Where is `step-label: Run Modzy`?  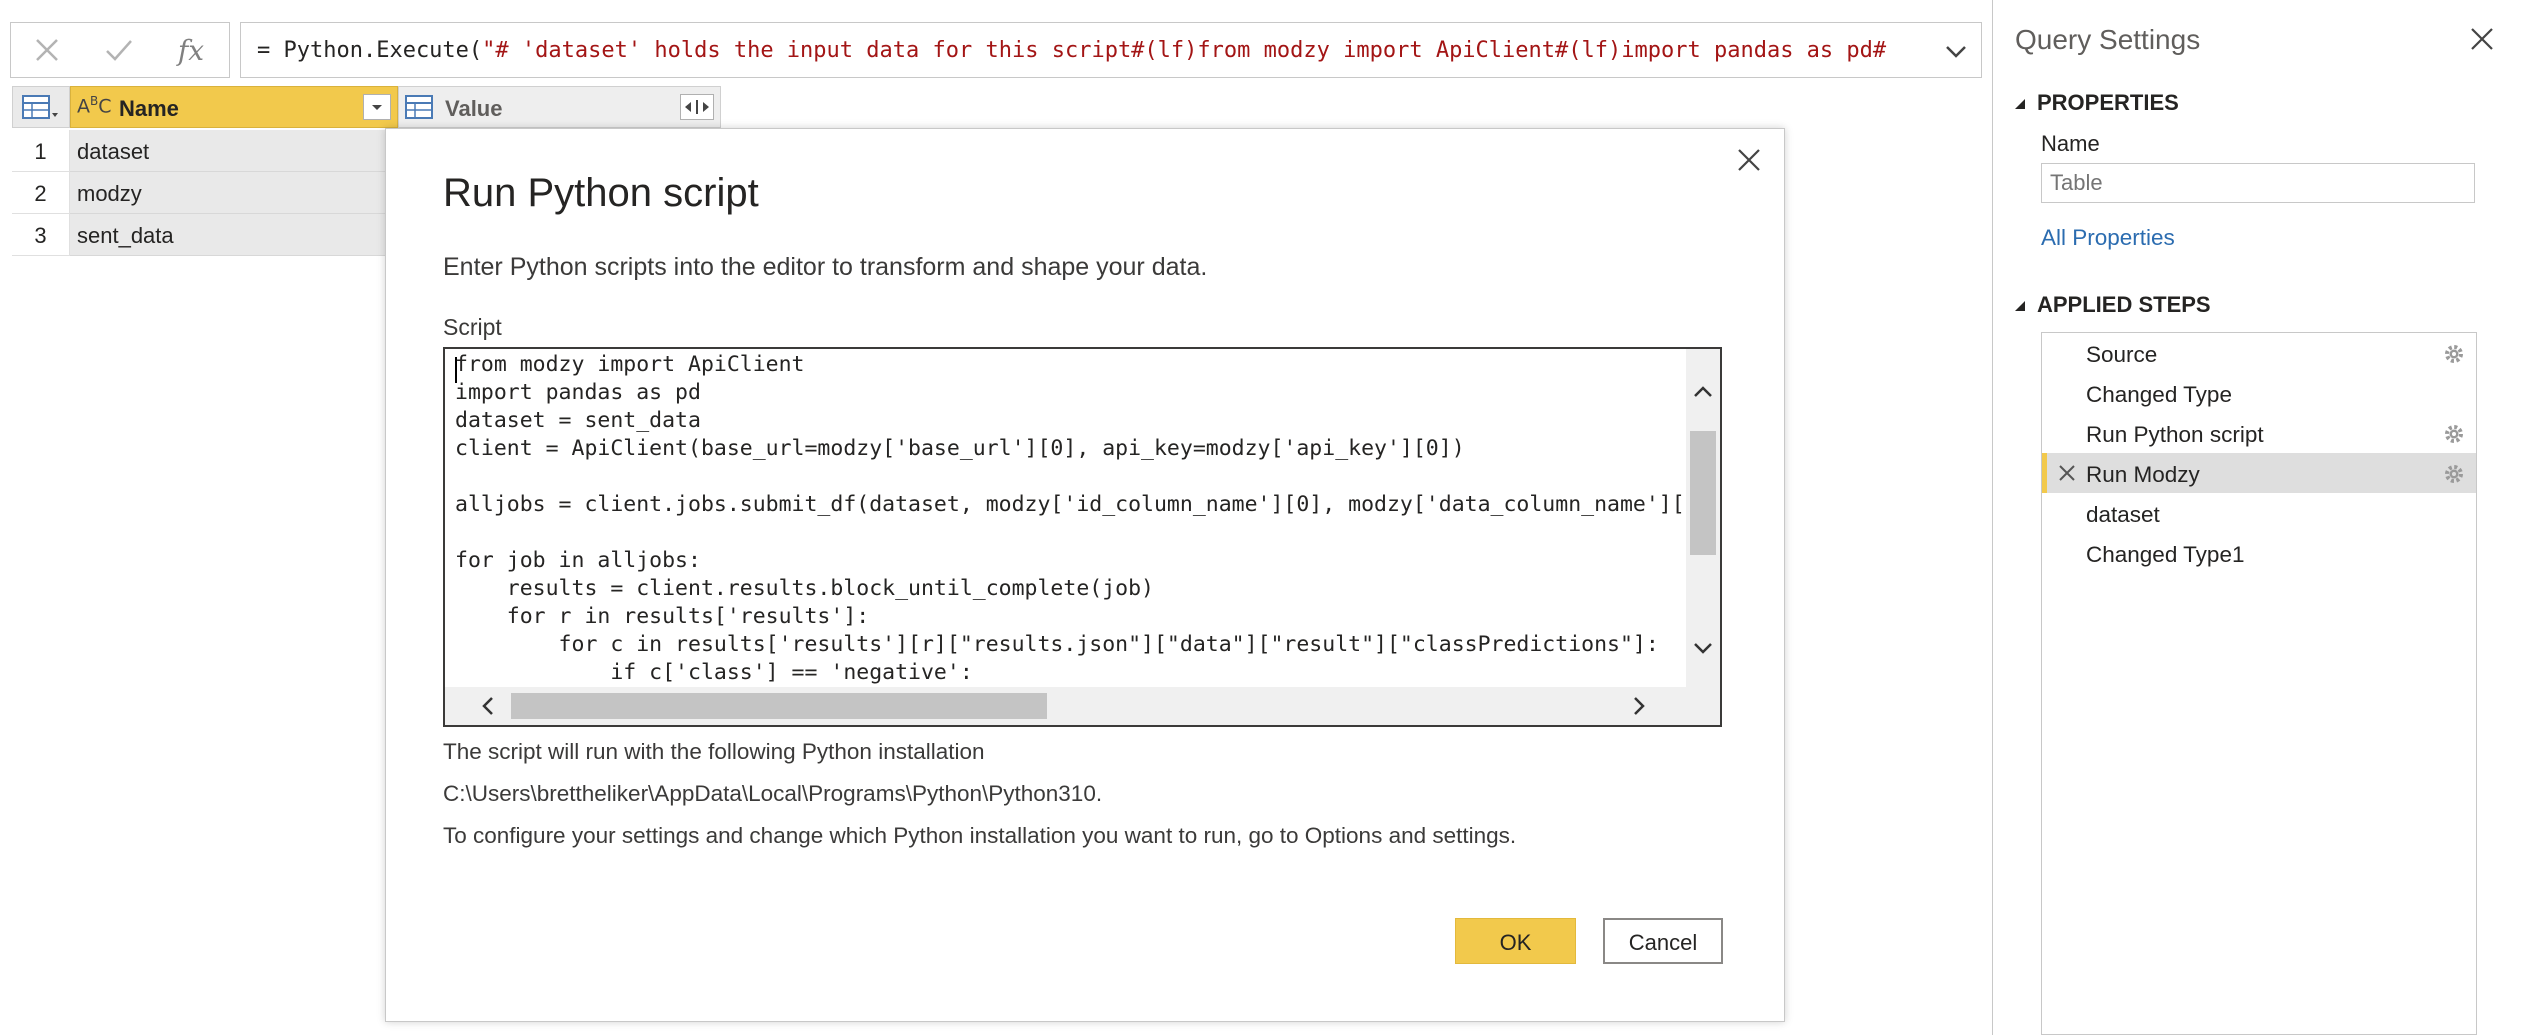 step-label: Run Modzy is located at coordinates (2143, 474).